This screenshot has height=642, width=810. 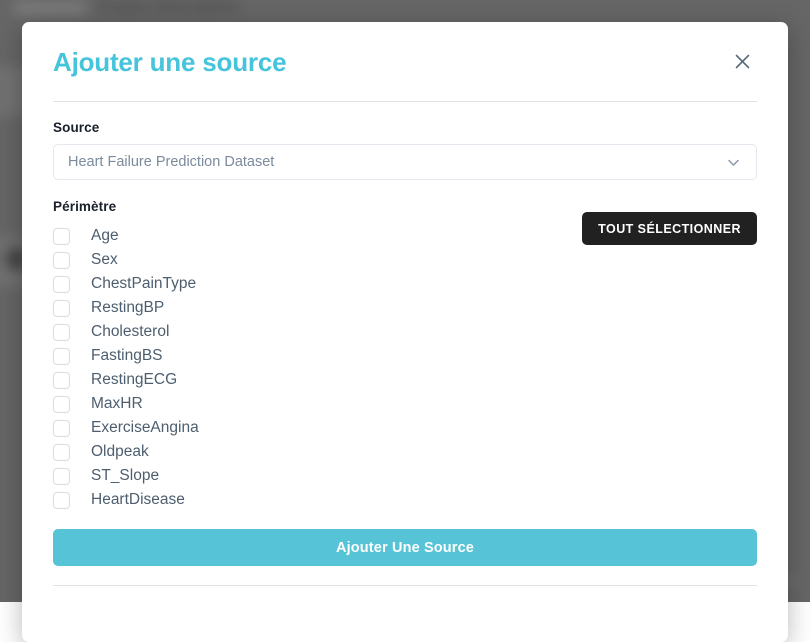 I want to click on scope-checkbox-label: RestingECG, so click(x=134, y=380).